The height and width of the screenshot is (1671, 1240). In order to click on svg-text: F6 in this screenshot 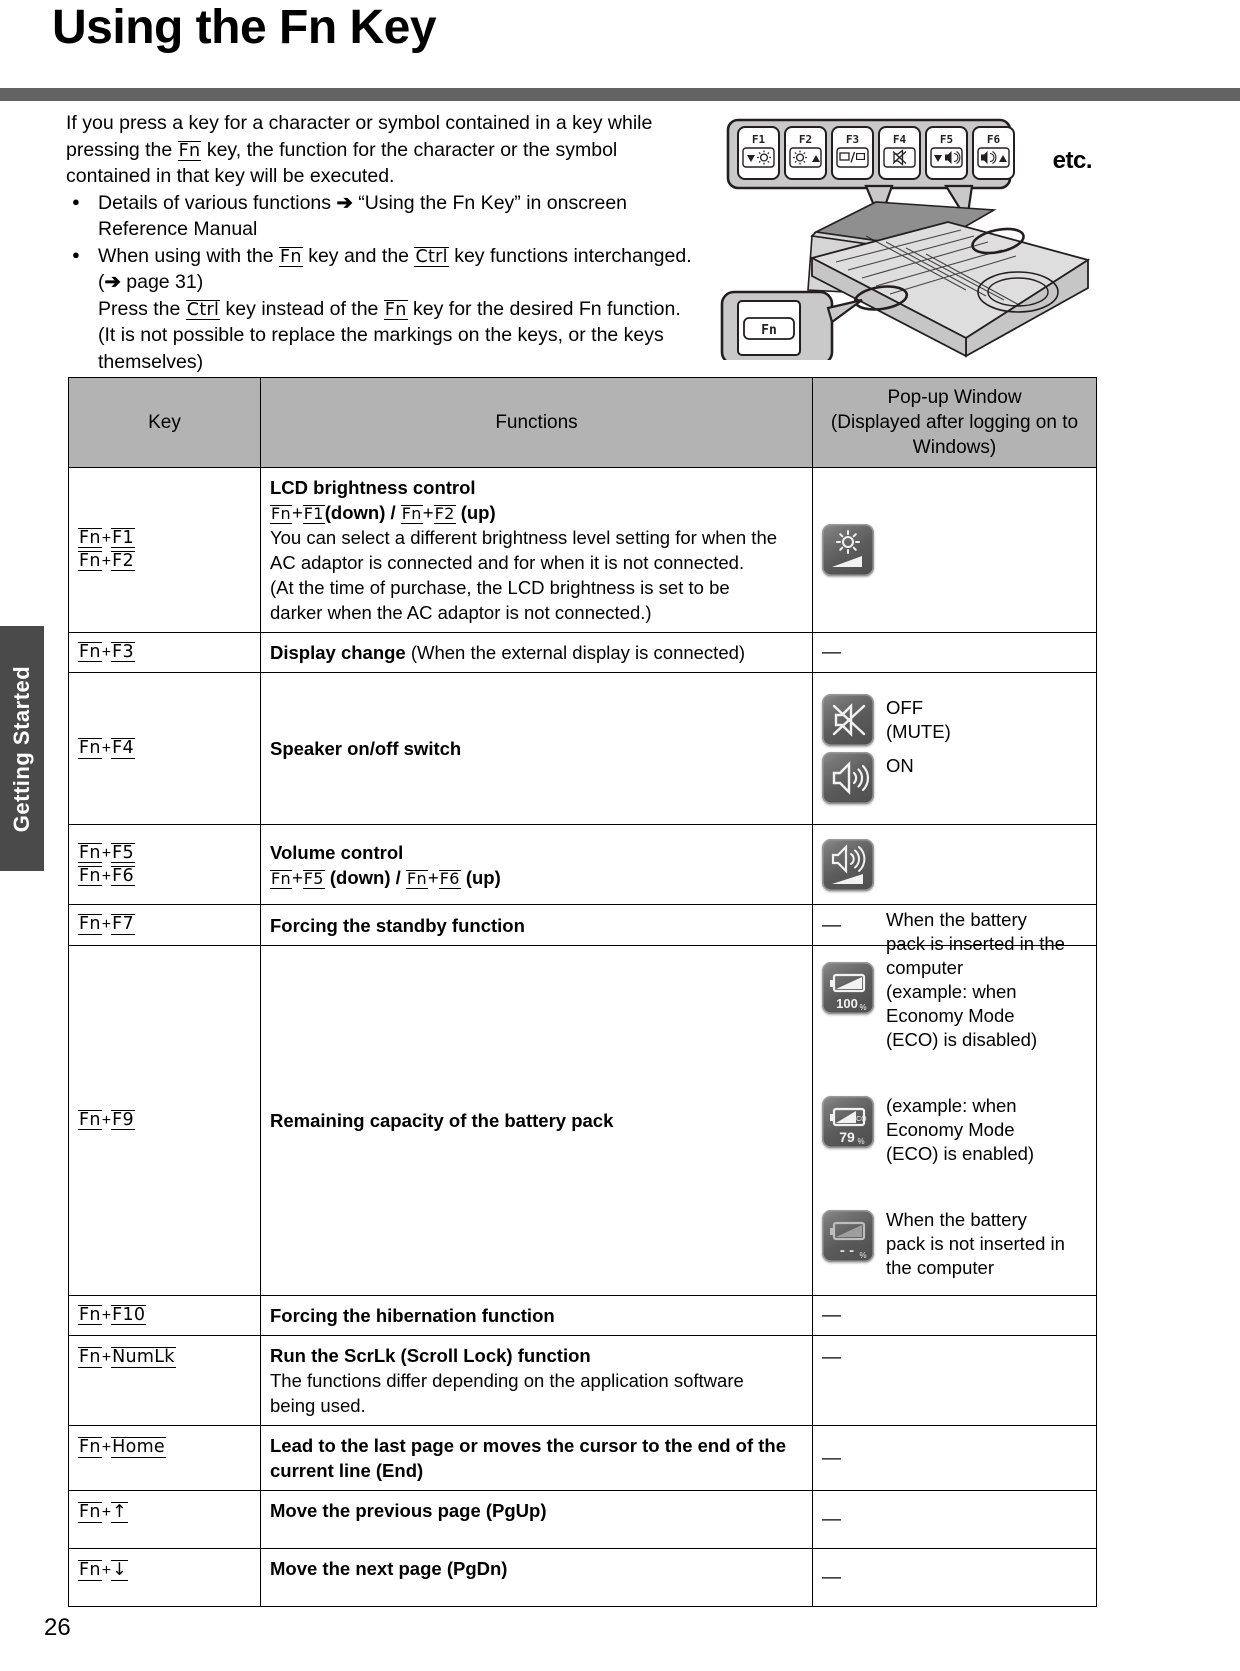, I will do `click(994, 139)`.